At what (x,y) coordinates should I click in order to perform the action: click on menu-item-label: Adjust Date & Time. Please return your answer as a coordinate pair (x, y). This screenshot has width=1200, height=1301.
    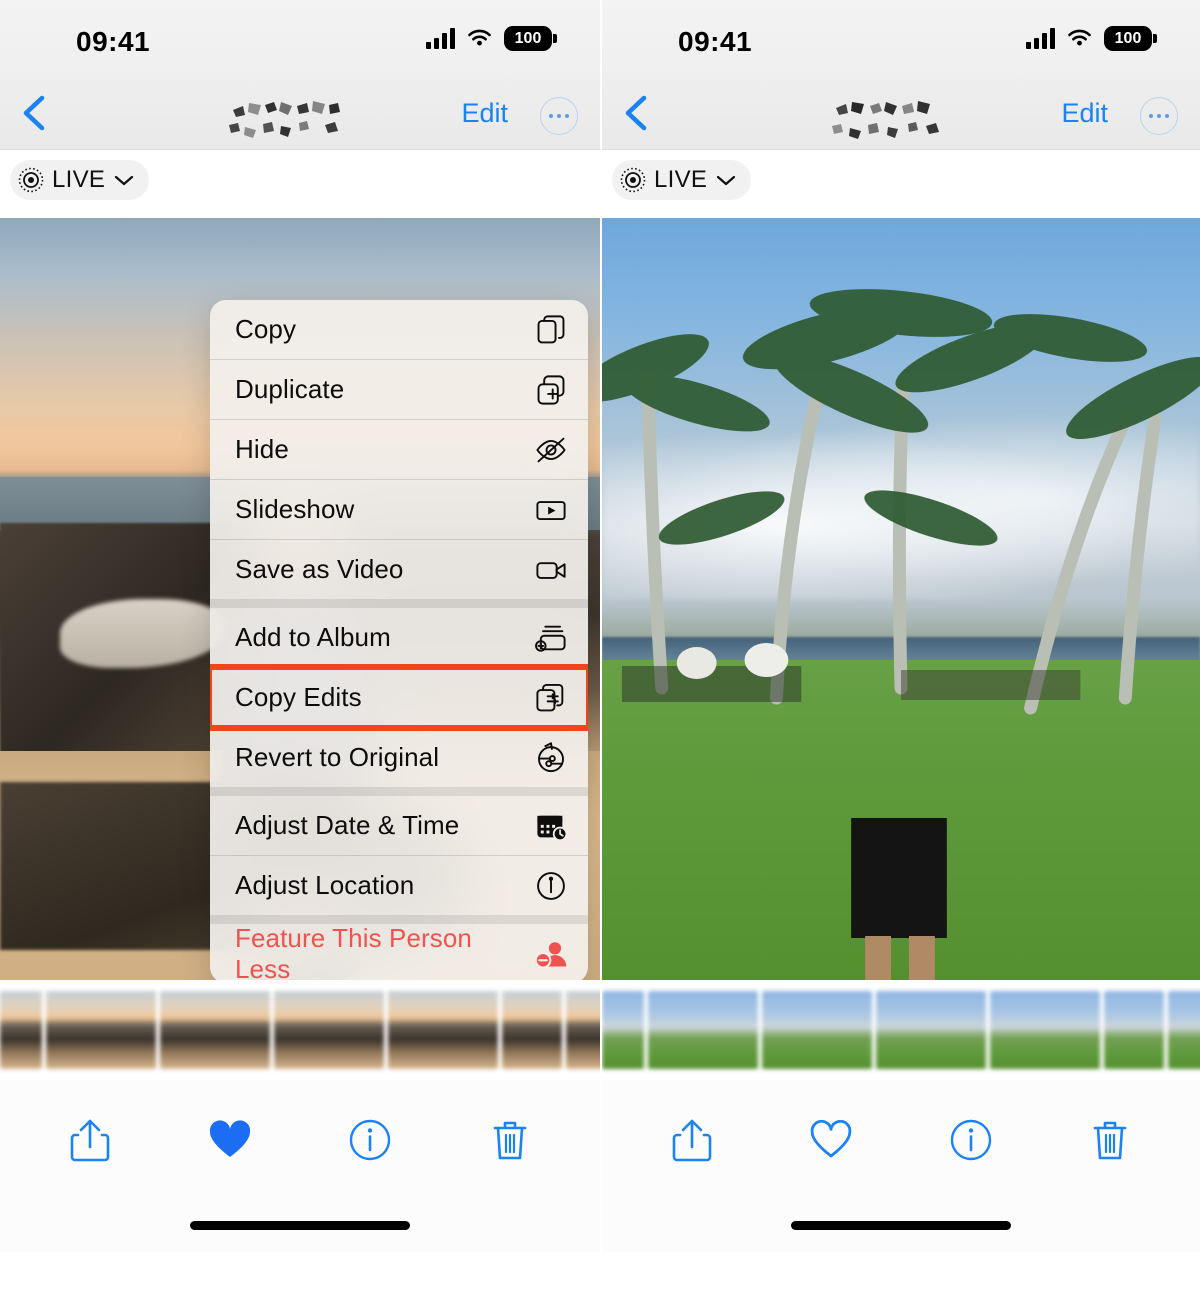
    Looking at the image, I should click on (347, 825).